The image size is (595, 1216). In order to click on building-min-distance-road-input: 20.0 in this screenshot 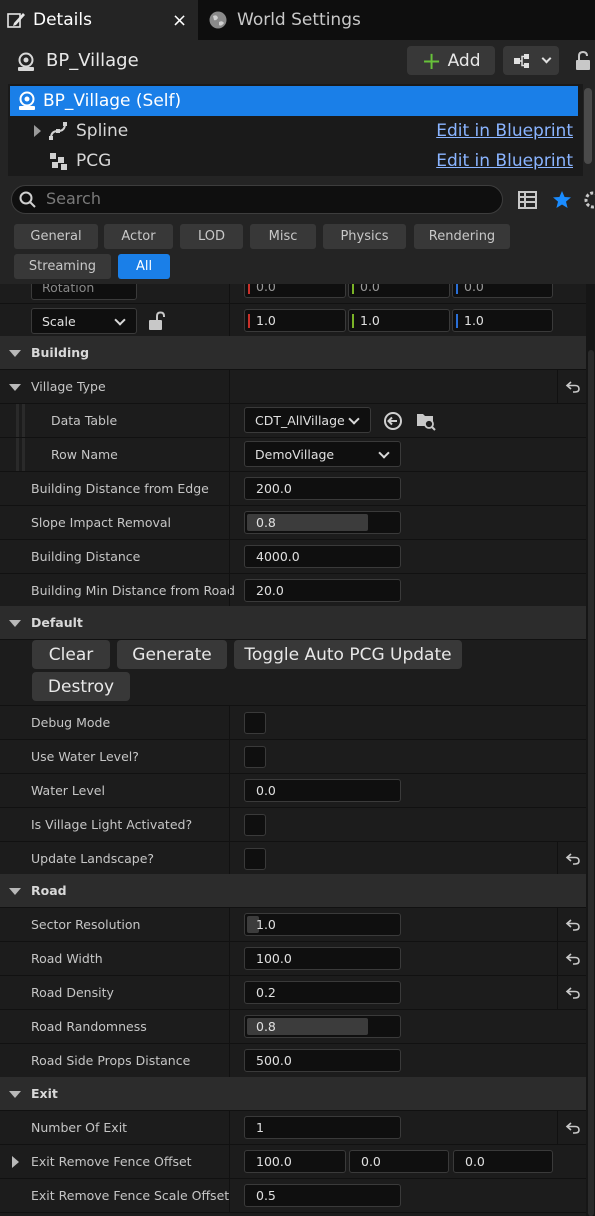, I will do `click(322, 590)`.